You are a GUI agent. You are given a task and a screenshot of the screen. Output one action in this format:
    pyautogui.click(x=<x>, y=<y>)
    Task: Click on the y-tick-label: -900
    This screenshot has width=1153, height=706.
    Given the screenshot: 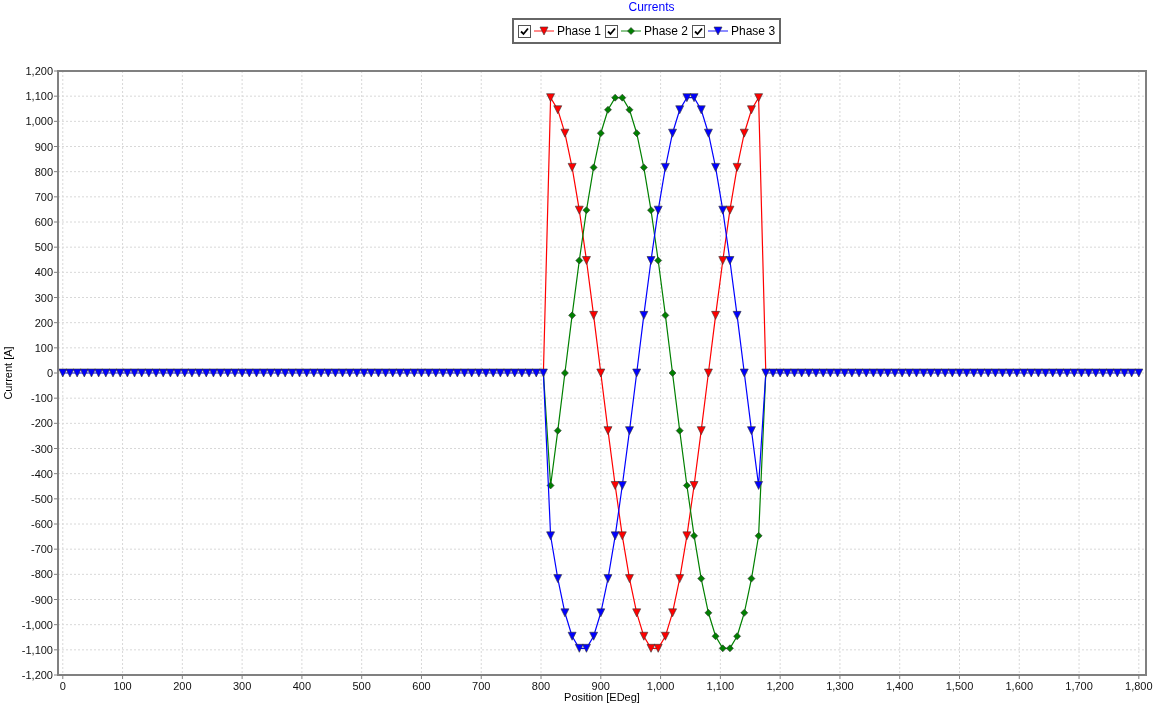 What is the action you would take?
    pyautogui.click(x=41, y=599)
    